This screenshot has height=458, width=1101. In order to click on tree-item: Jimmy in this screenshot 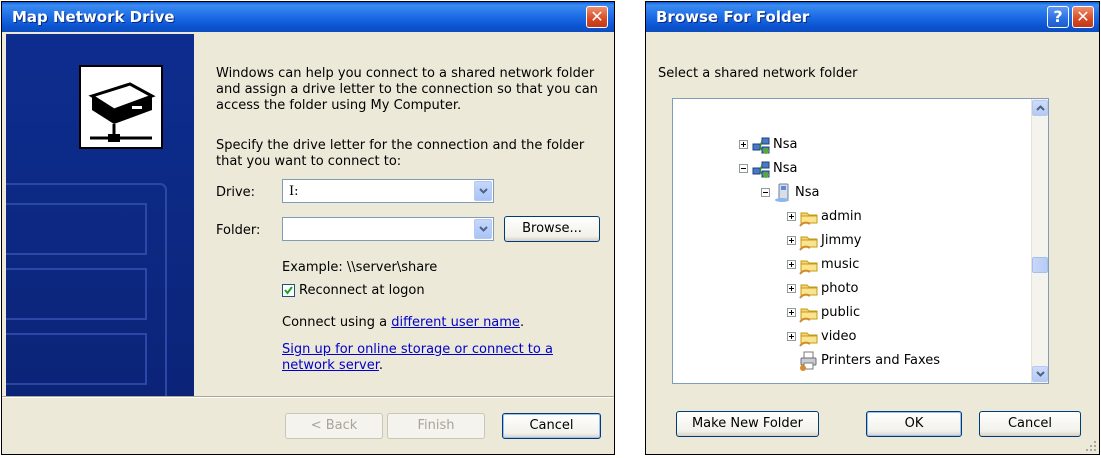, I will do `click(850, 241)`.